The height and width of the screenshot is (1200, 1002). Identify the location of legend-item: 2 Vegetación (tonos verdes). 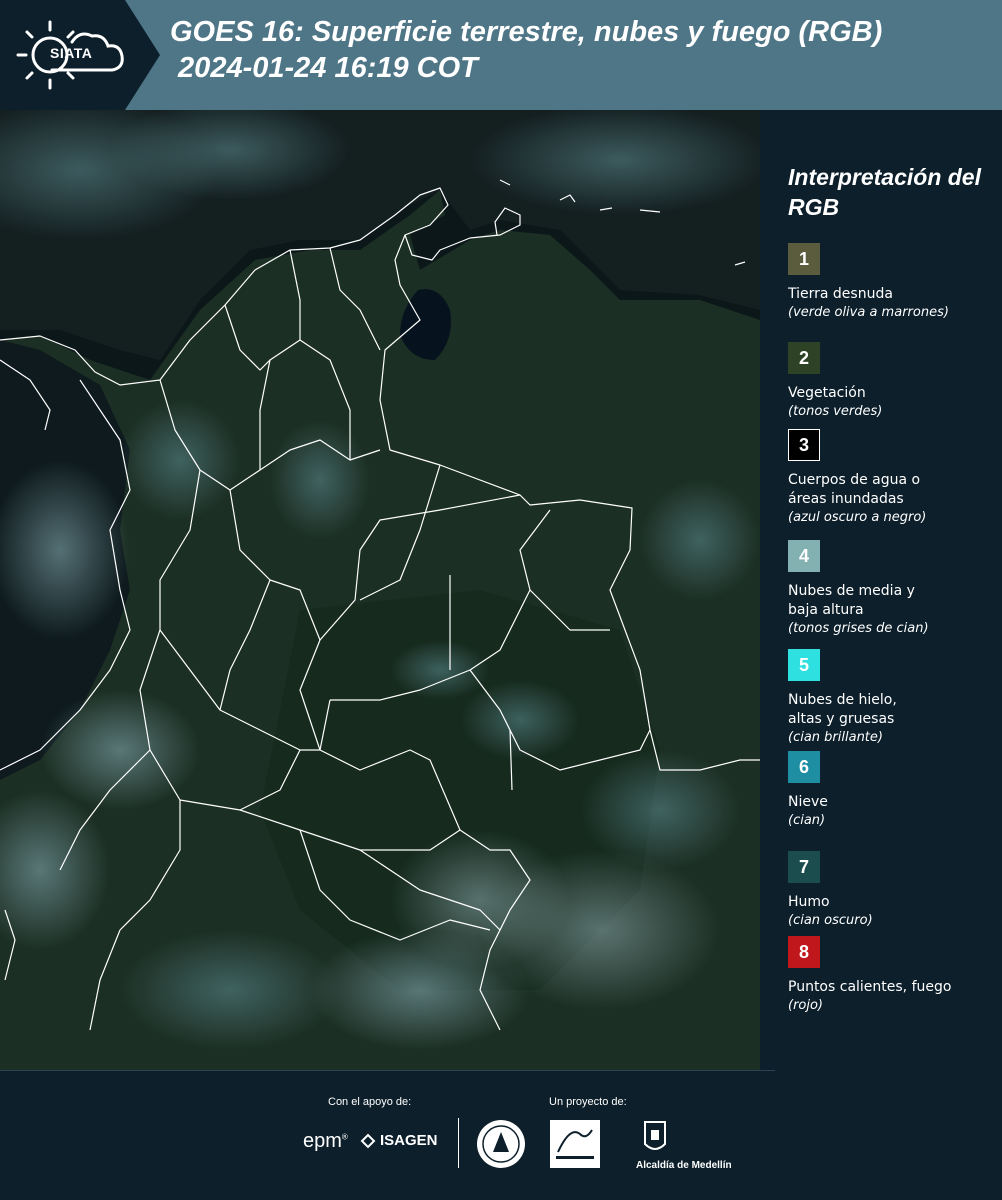
(893, 381).